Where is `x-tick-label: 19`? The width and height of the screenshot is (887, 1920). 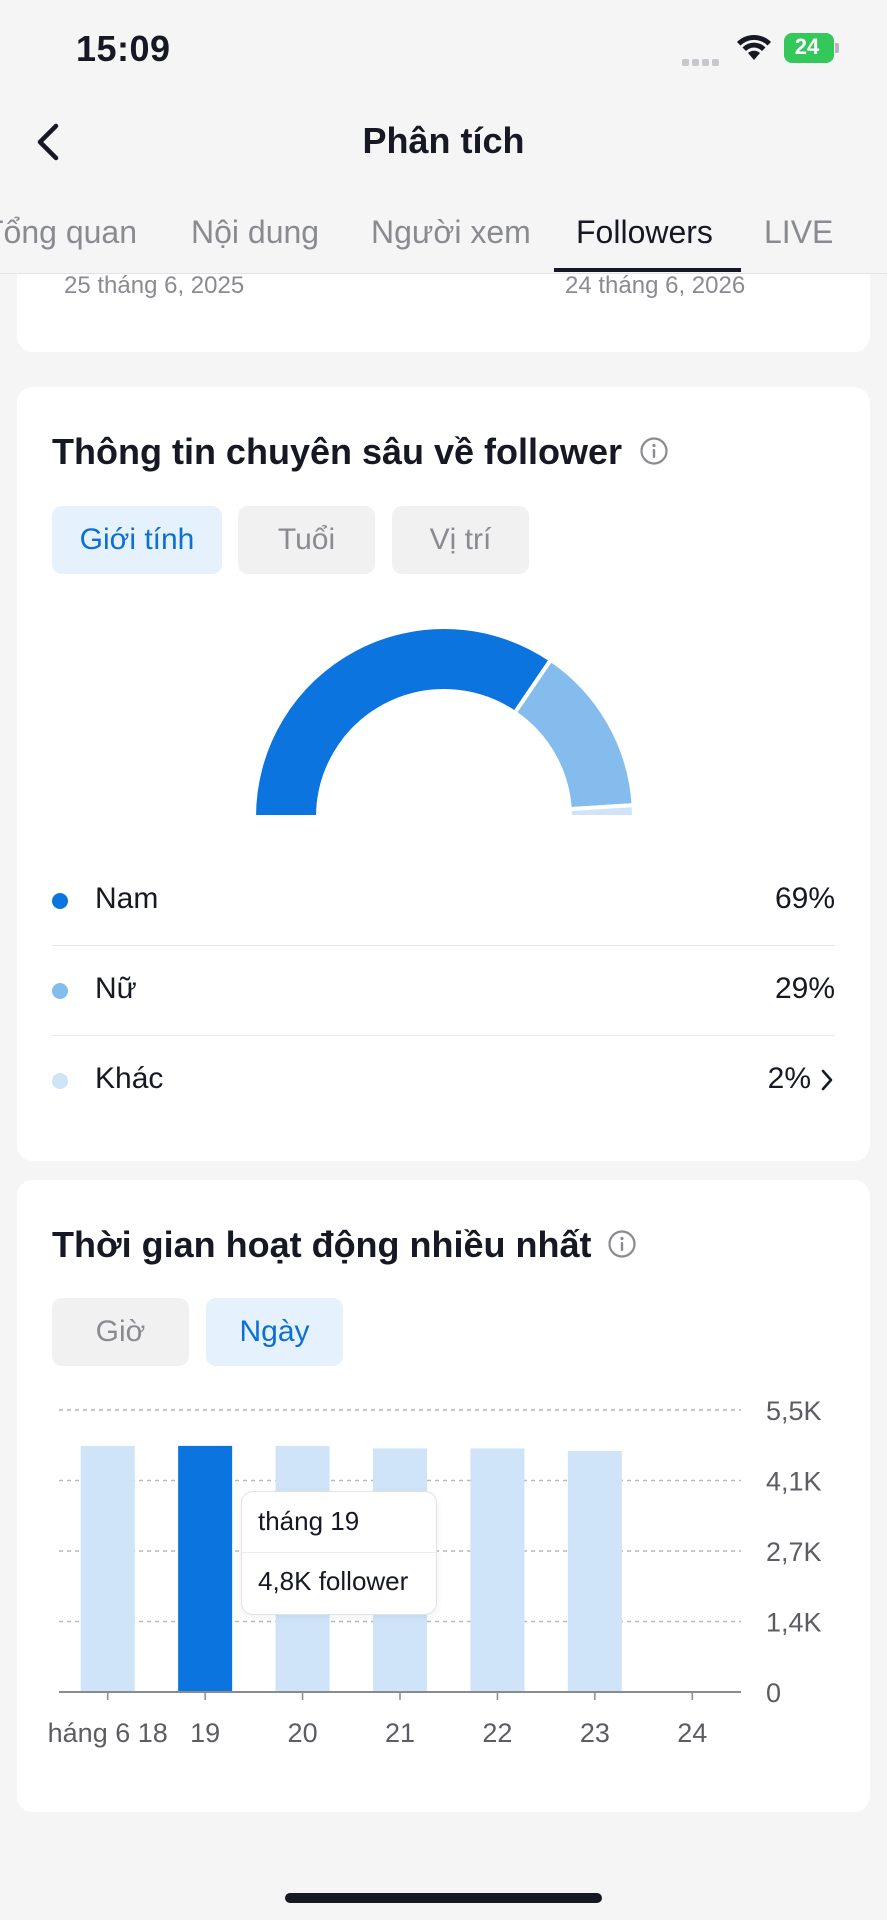
x-tick-label: 19 is located at coordinates (205, 1733).